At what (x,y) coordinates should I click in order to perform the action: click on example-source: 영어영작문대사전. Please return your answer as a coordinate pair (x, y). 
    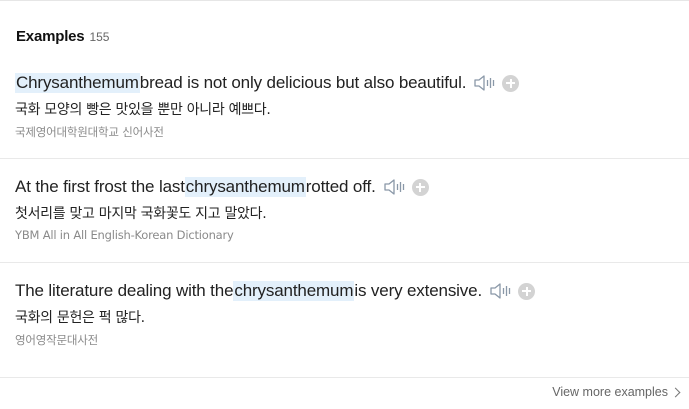
    Looking at the image, I should click on (57, 340).